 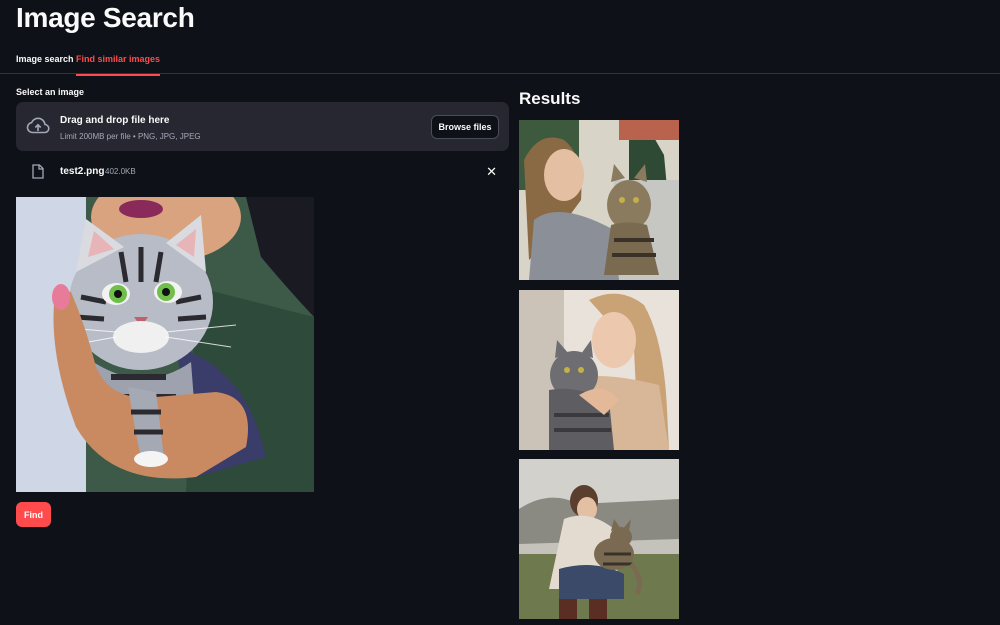 What do you see at coordinates (33, 514) in the screenshot?
I see `find-button: Find` at bounding box center [33, 514].